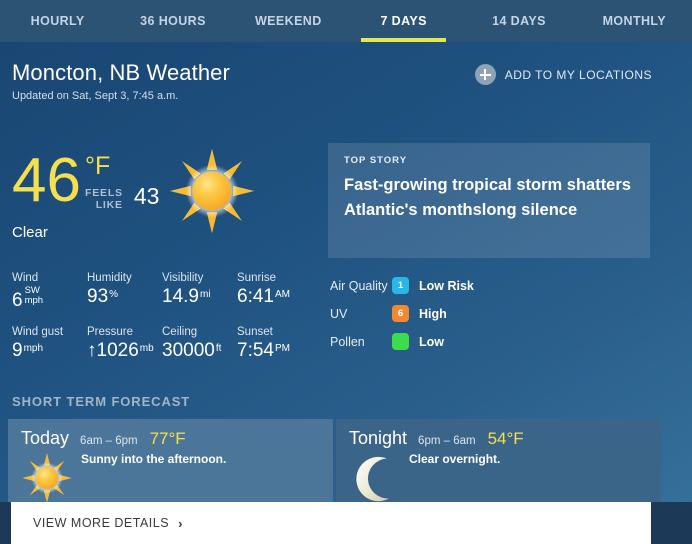 This screenshot has width=692, height=544. What do you see at coordinates (255, 350) in the screenshot?
I see `stat-number: 7:54` at bounding box center [255, 350].